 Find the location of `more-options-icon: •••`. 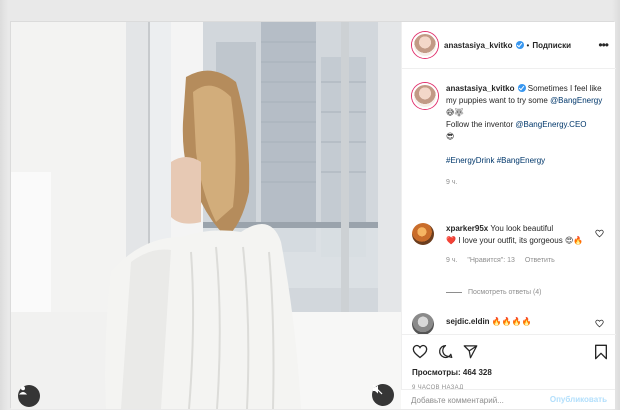

more-options-icon: ••• is located at coordinates (603, 45).